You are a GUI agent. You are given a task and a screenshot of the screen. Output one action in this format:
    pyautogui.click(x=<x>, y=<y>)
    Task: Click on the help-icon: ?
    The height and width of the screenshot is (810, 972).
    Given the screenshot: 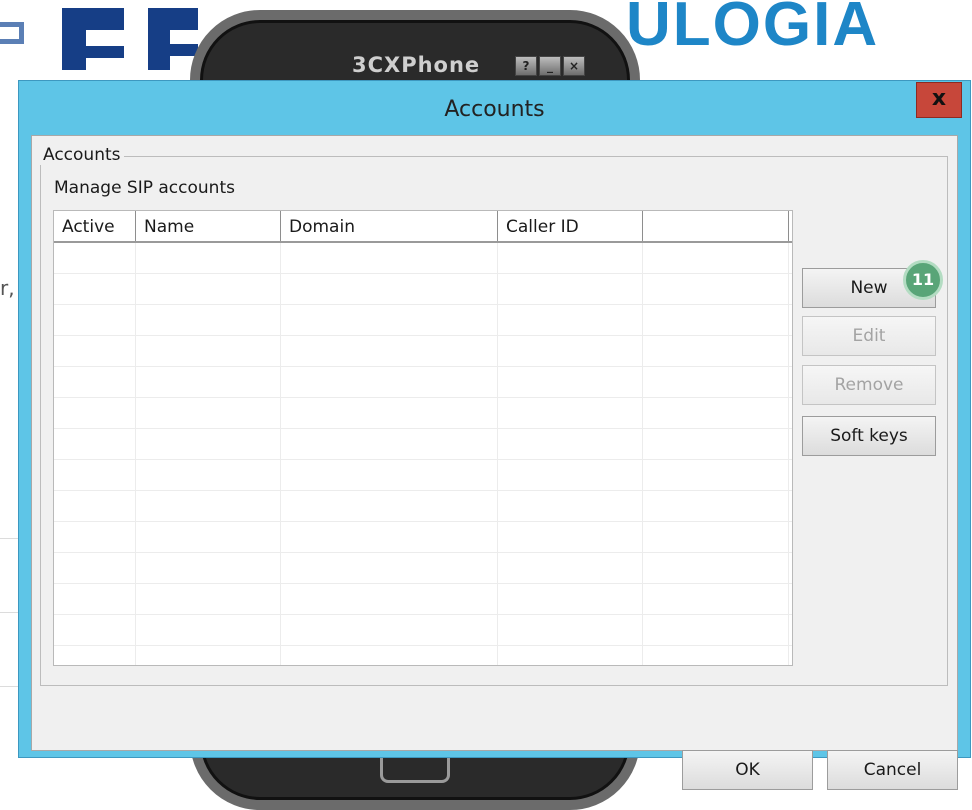 What is the action you would take?
    pyautogui.click(x=526, y=66)
    